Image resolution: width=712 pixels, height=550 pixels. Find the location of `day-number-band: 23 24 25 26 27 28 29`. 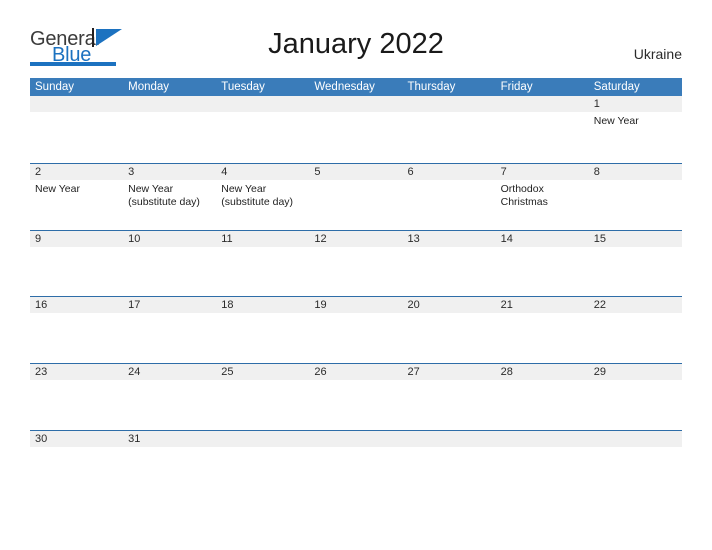

day-number-band: 23 24 25 26 27 28 29 is located at coordinates (356, 372).